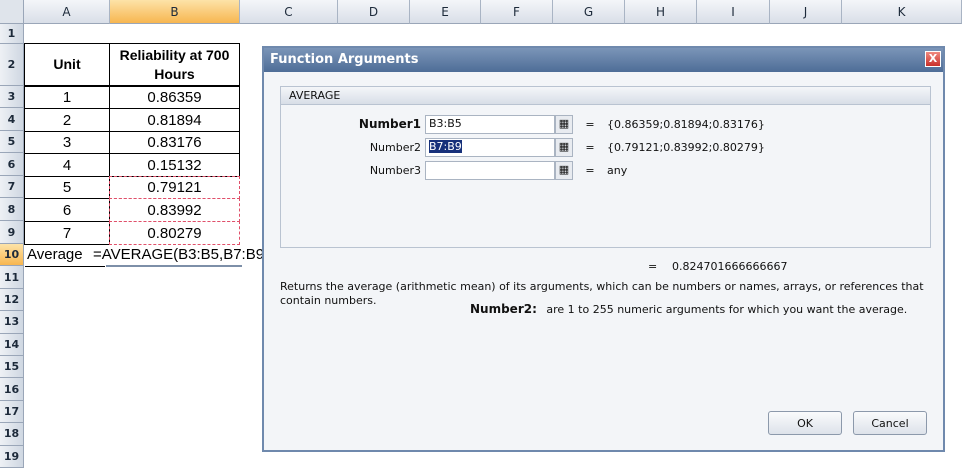 The width and height of the screenshot is (962, 468). Describe the element at coordinates (175, 12) in the screenshot. I see `column-header-B: B` at that location.